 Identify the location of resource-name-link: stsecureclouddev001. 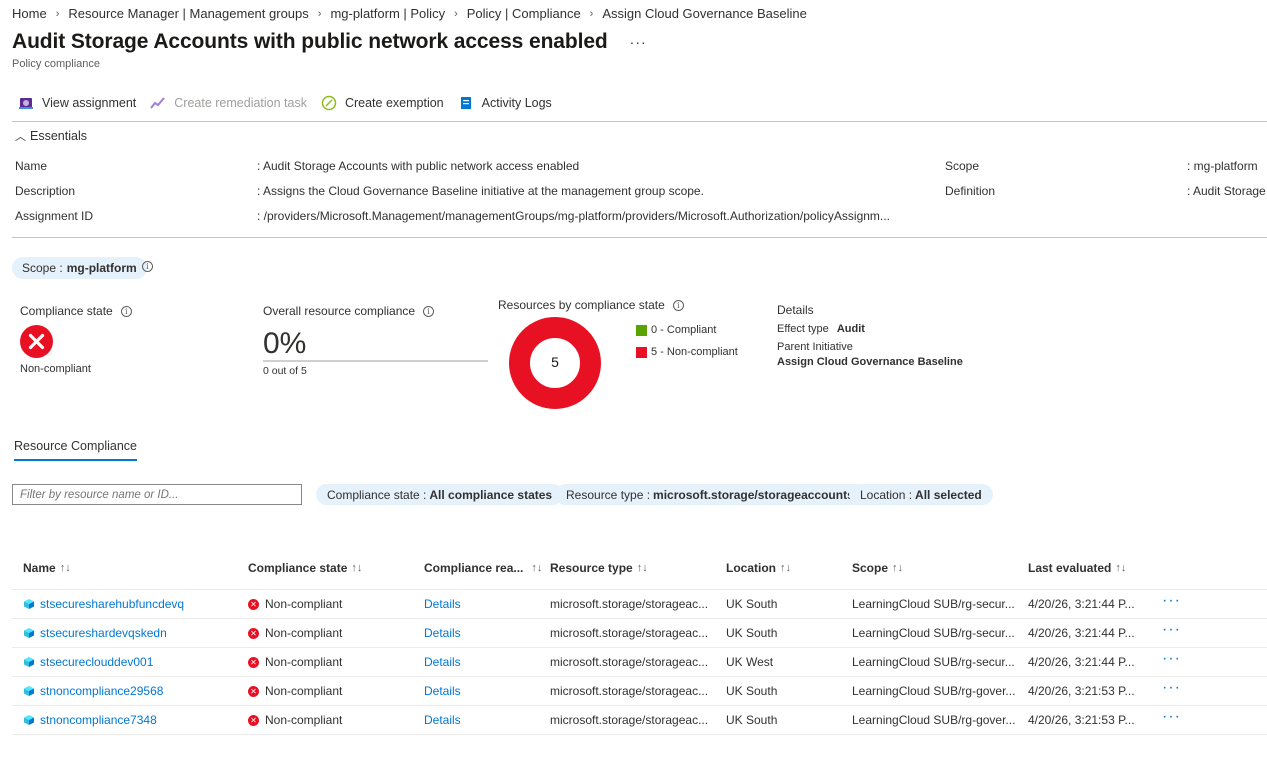
(88, 662).